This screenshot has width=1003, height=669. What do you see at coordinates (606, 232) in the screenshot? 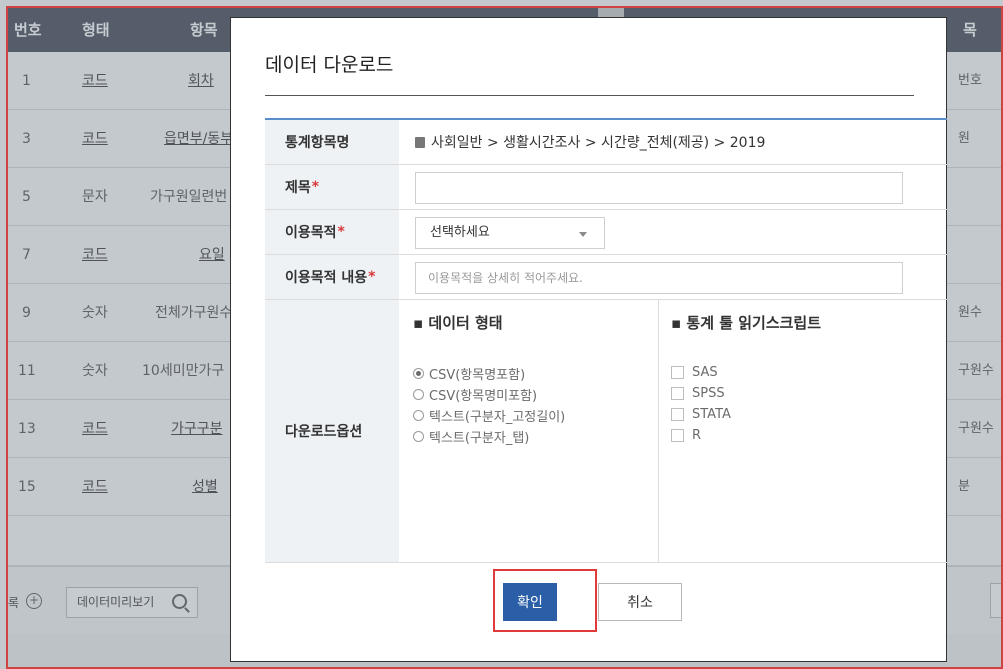
I see `row-purpose: 이용목적 * 선택하세요` at bounding box center [606, 232].